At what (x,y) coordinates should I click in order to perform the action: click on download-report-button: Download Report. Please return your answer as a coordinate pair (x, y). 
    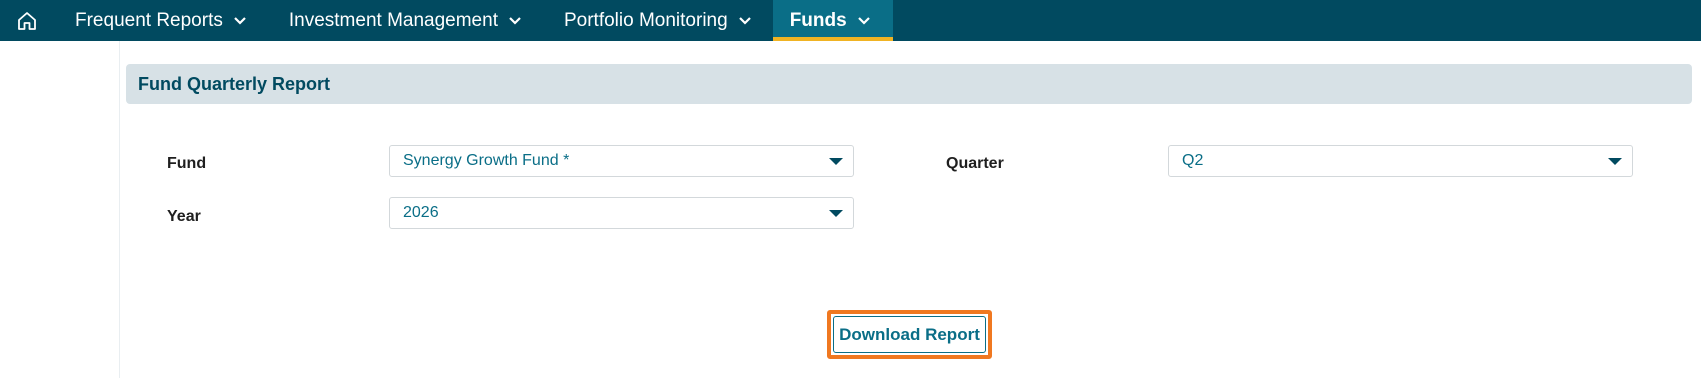
    Looking at the image, I should click on (909, 334).